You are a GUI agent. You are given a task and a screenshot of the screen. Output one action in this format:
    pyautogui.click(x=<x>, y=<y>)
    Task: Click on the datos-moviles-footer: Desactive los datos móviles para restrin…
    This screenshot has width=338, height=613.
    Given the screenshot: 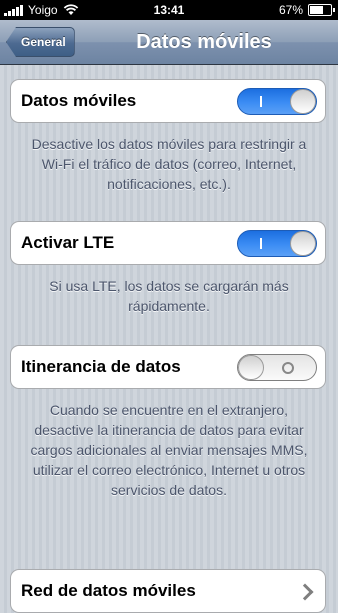 What is the action you would take?
    pyautogui.click(x=169, y=164)
    